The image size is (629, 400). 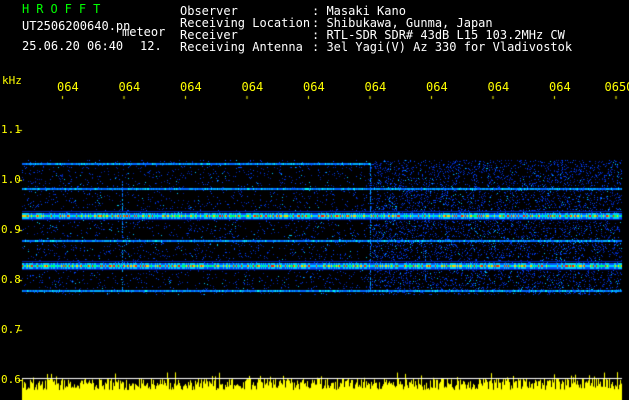 What do you see at coordinates (76, 26) in the screenshot?
I see `filename-label: UT2506200640.pn` at bounding box center [76, 26].